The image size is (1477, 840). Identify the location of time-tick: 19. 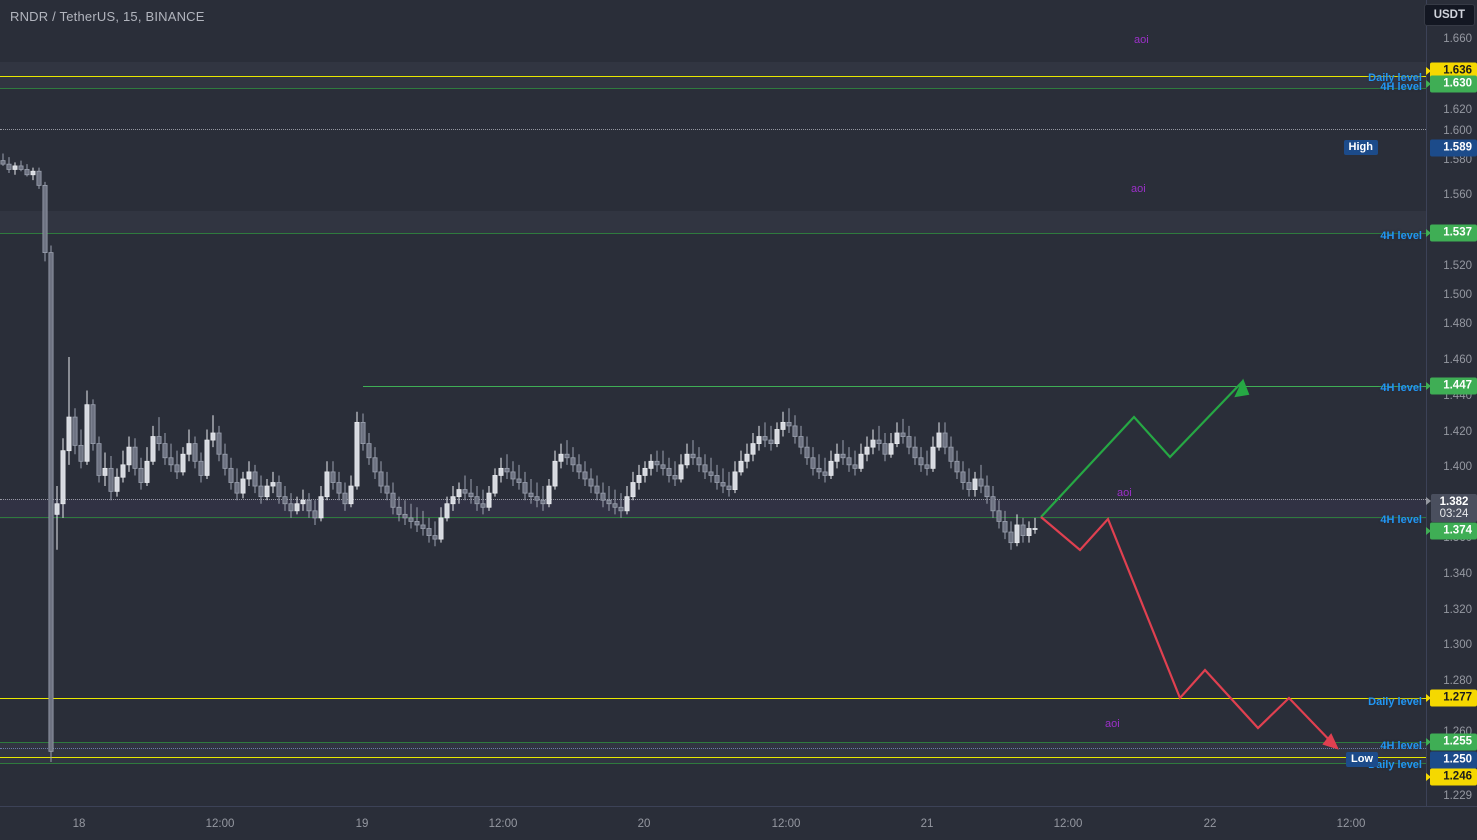
(362, 824).